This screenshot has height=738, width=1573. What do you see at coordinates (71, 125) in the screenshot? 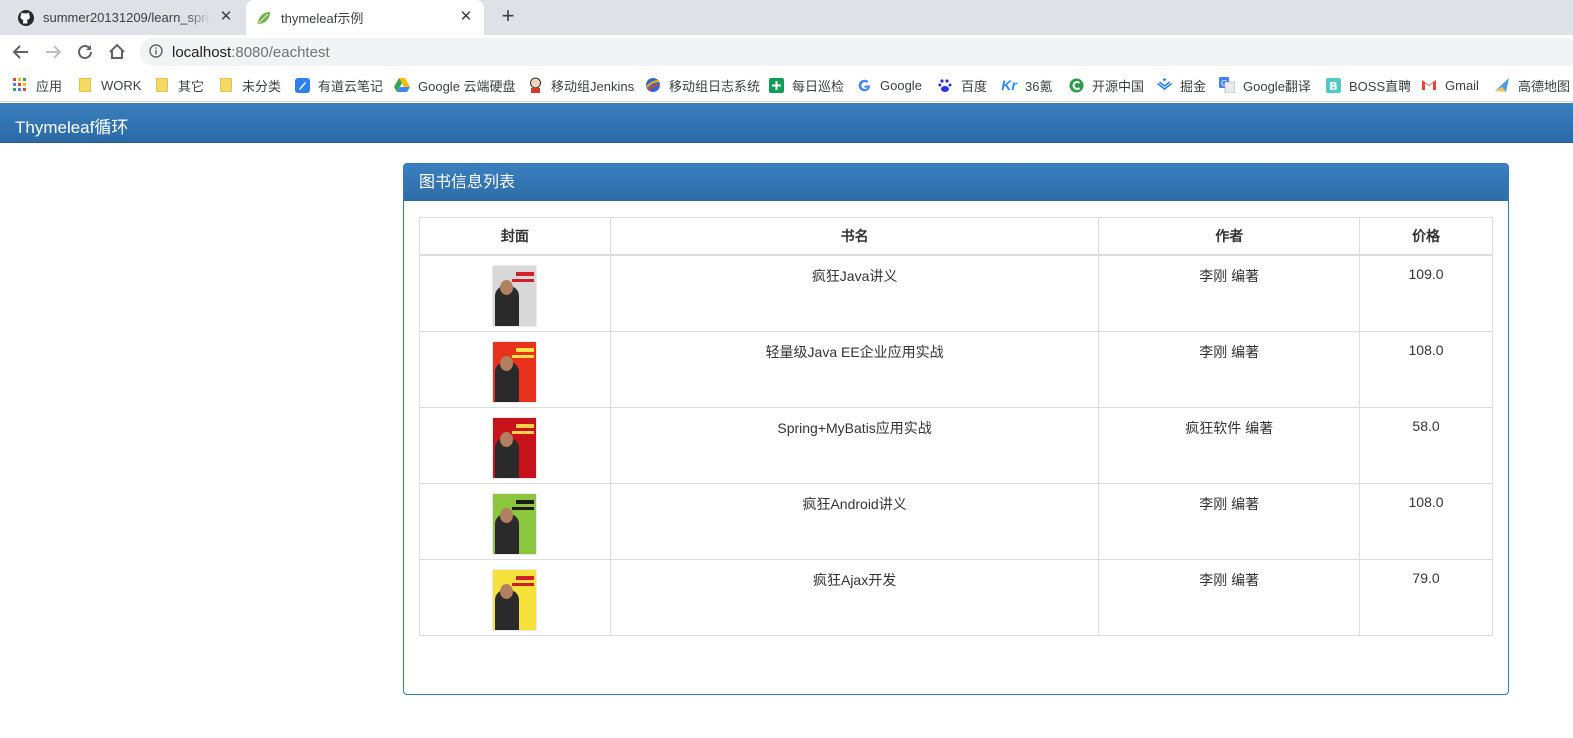
I see `navbar-brand: Thymeleaf循环` at bounding box center [71, 125].